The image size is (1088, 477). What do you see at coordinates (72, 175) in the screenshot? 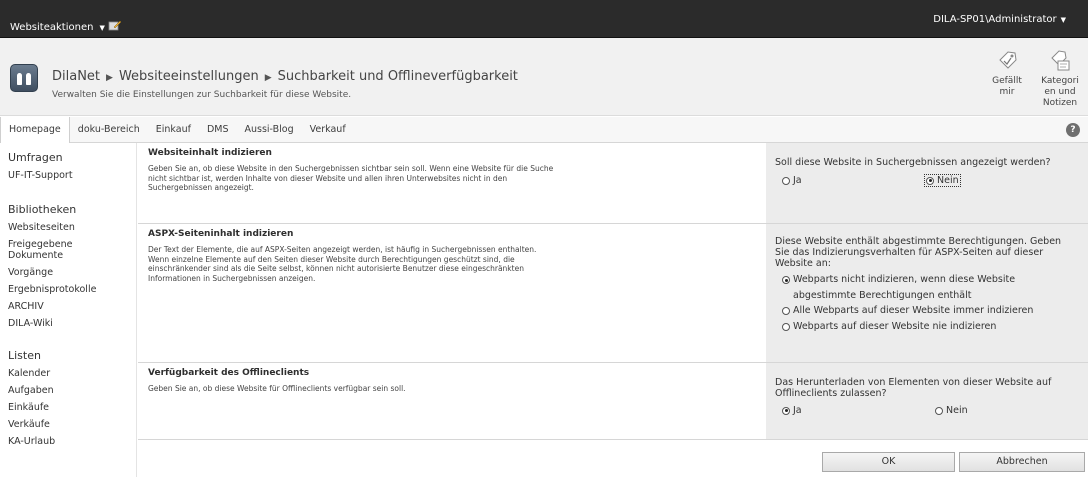
I see `nav-item-uf-it-support: UF-IT-Support` at bounding box center [72, 175].